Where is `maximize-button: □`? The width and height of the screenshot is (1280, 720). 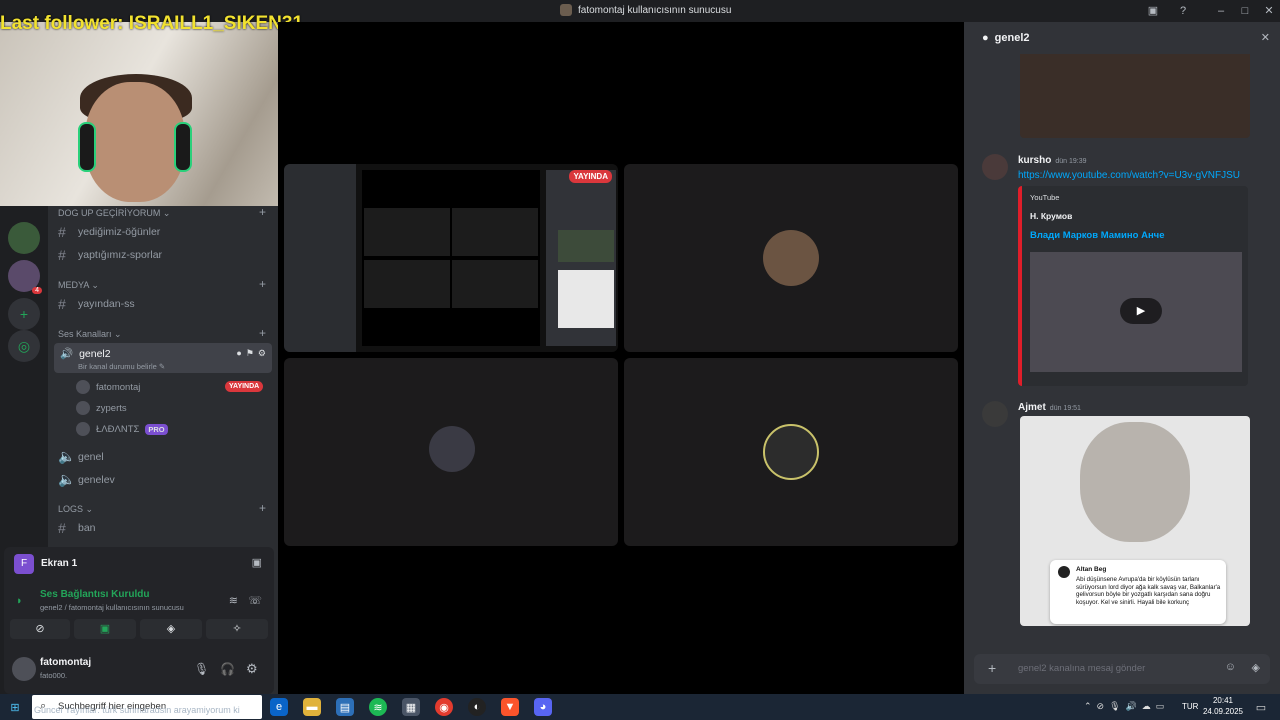
maximize-button: □ is located at coordinates (1245, 11).